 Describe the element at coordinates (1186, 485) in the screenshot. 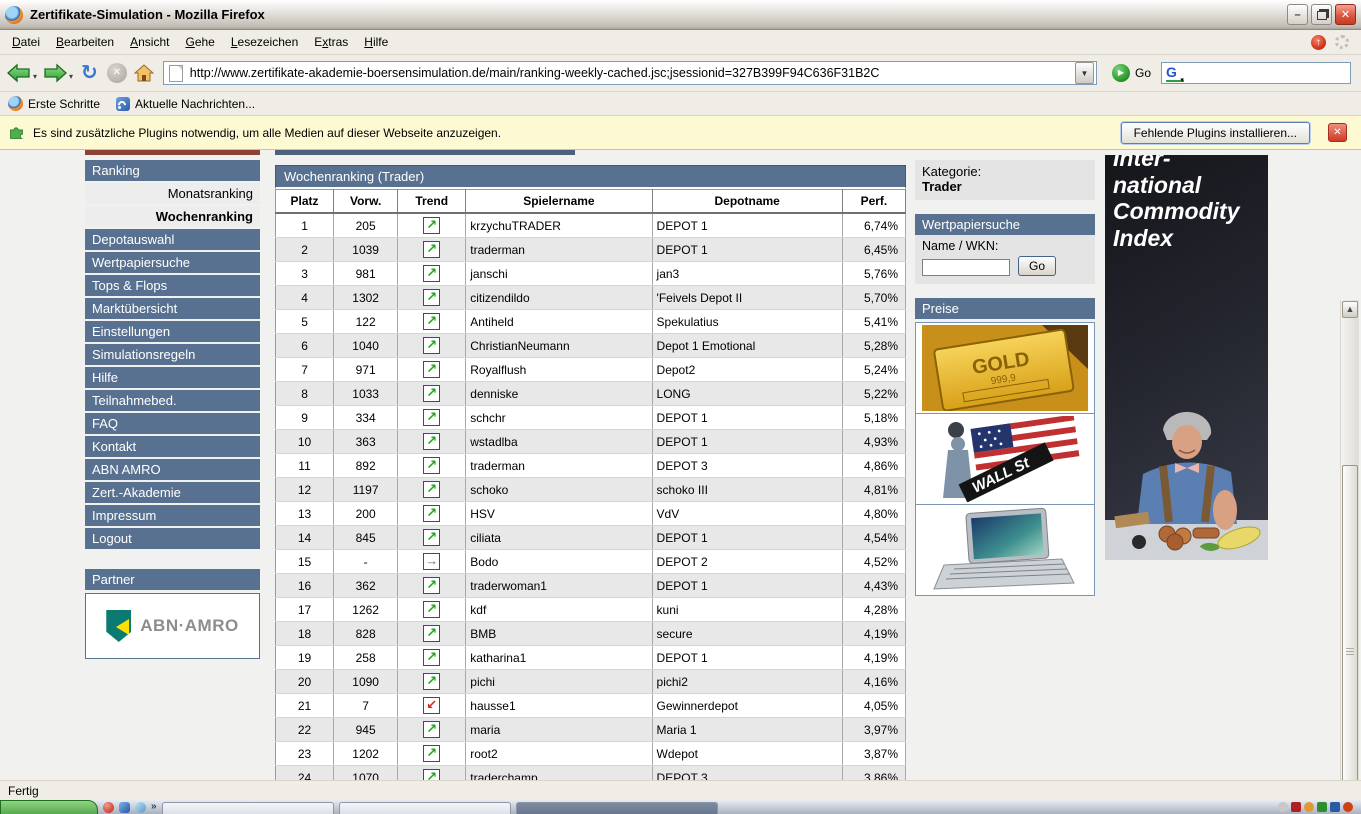

I see `banner-man-photo` at that location.